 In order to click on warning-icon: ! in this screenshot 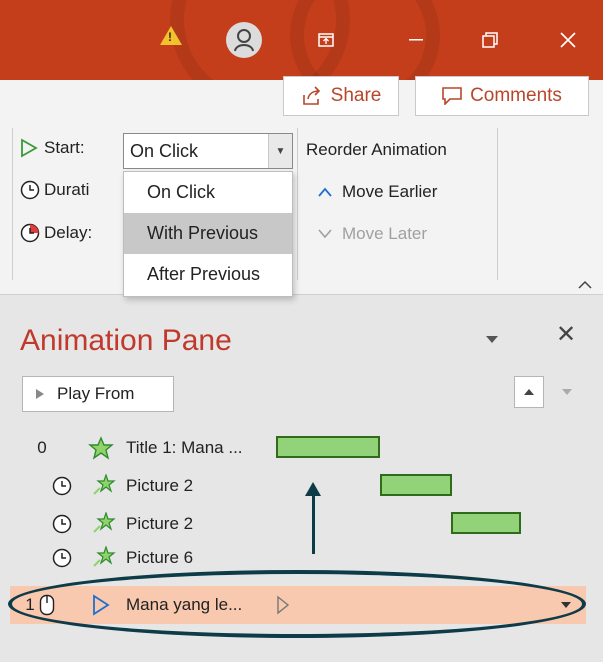, I will do `click(171, 35)`.